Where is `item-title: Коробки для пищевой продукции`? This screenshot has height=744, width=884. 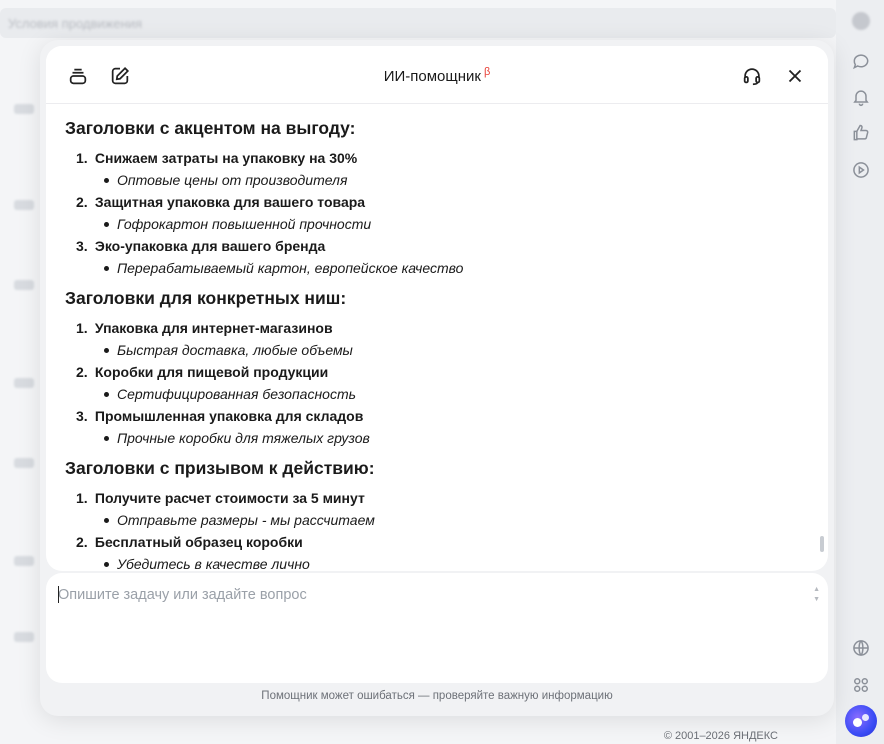 item-title: Коробки для пищевой продукции is located at coordinates (211, 372).